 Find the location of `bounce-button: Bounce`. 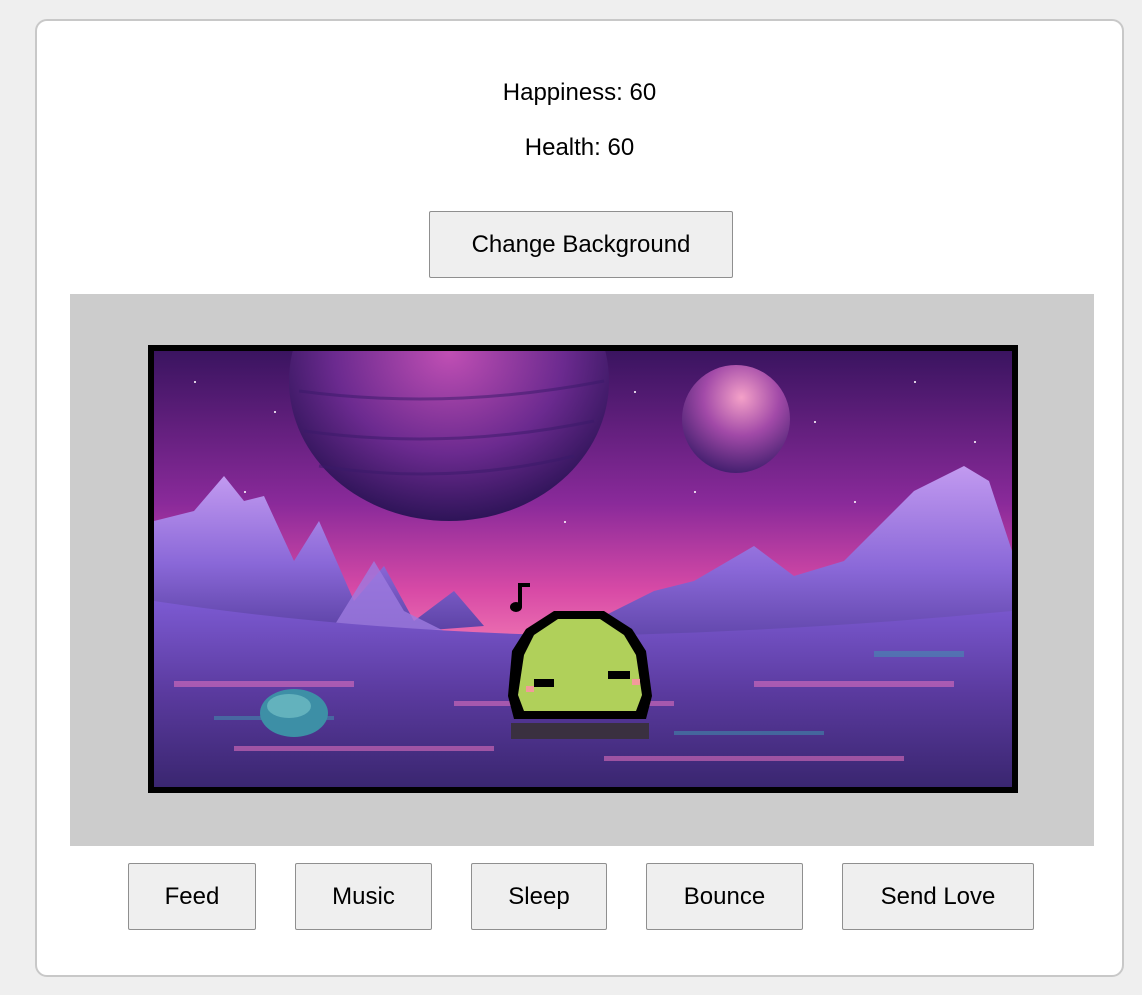

bounce-button: Bounce is located at coordinates (724, 896).